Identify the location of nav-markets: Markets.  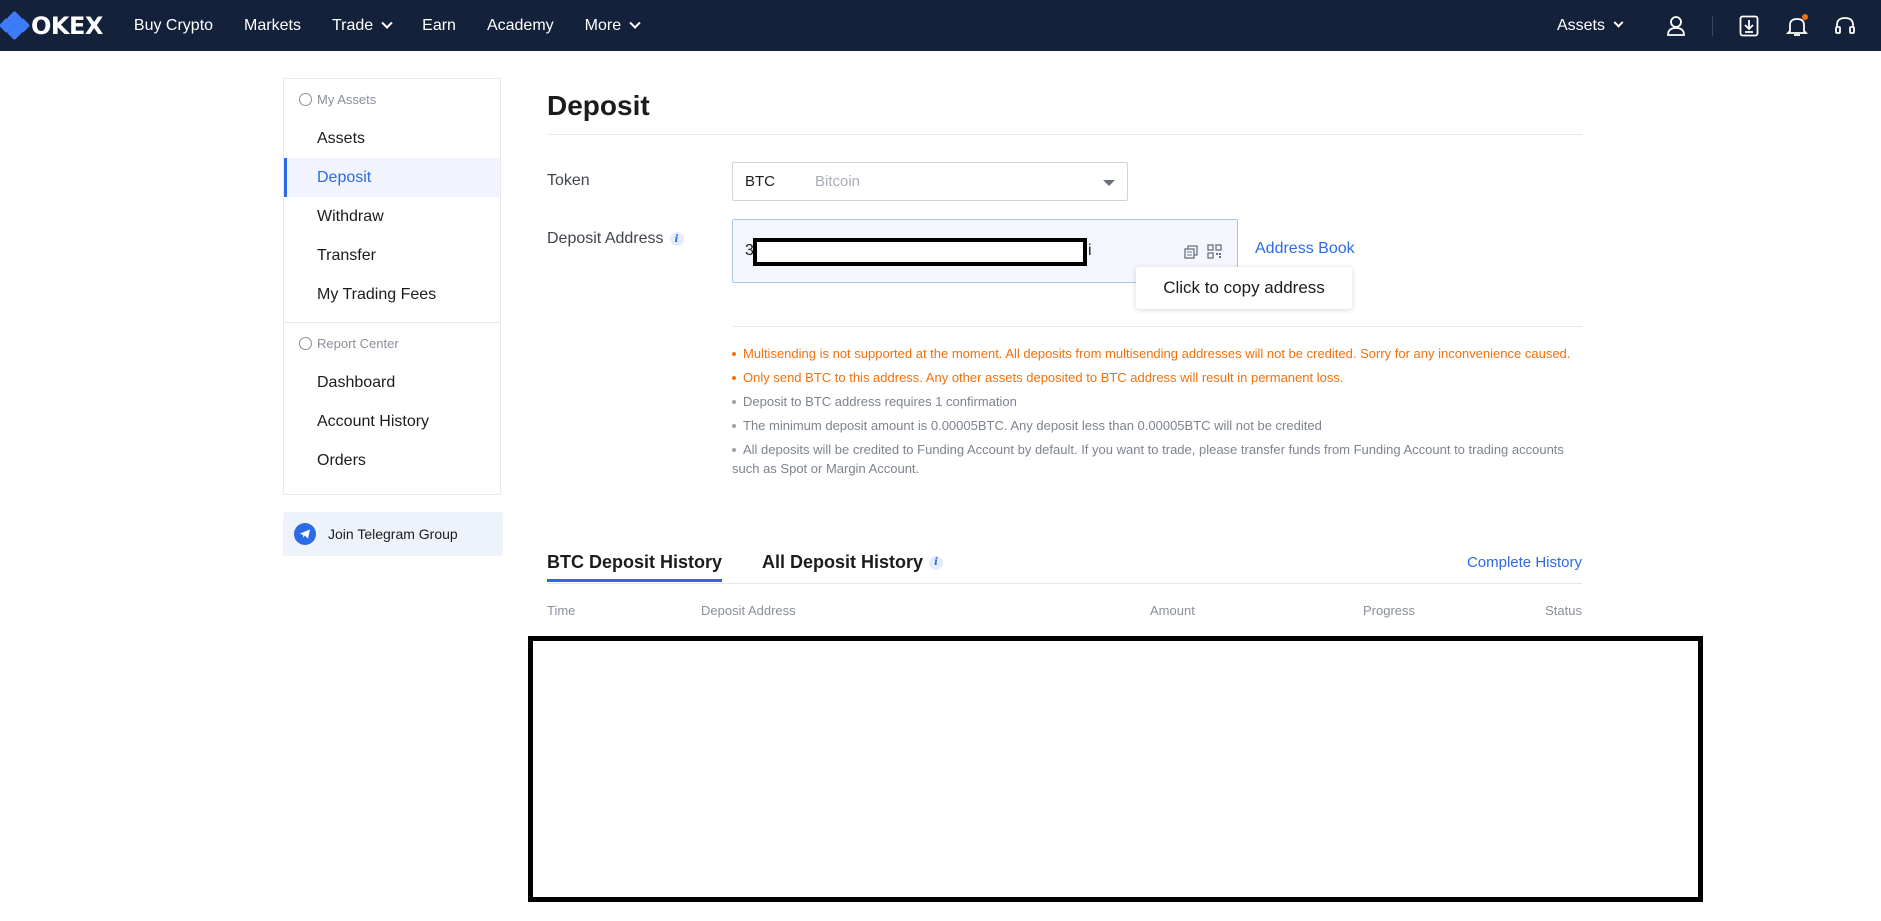
(272, 26).